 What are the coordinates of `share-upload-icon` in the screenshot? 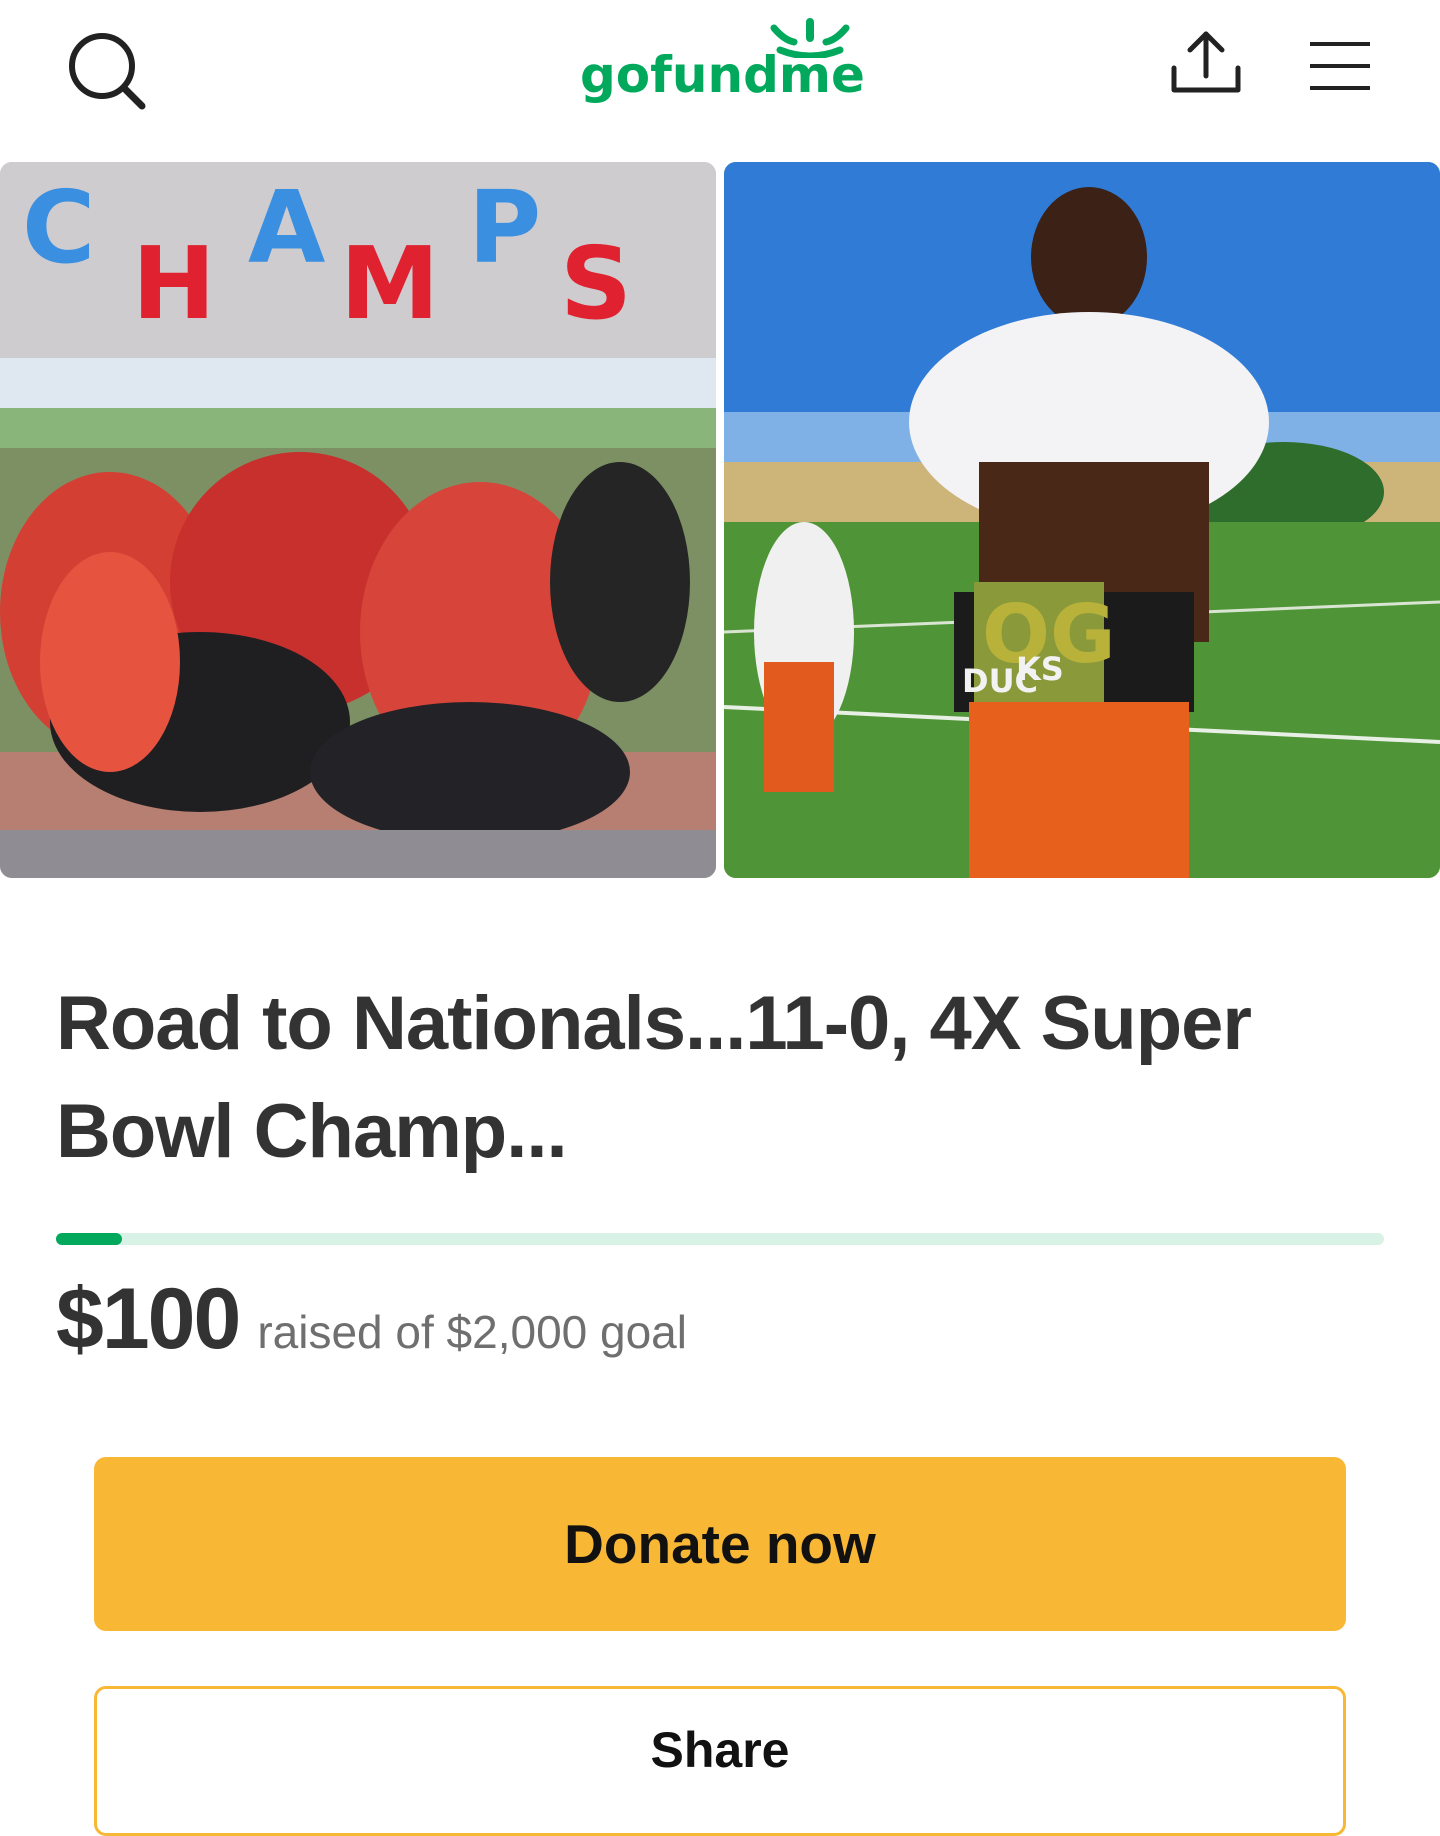 It's located at (1206, 62).